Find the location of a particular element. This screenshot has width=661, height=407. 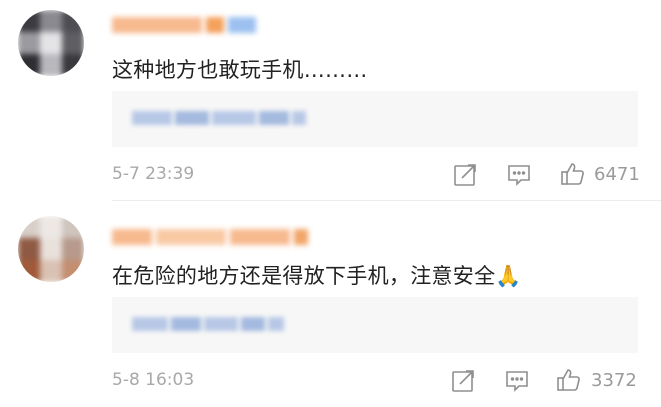

like-count: 6471 is located at coordinates (617, 174).